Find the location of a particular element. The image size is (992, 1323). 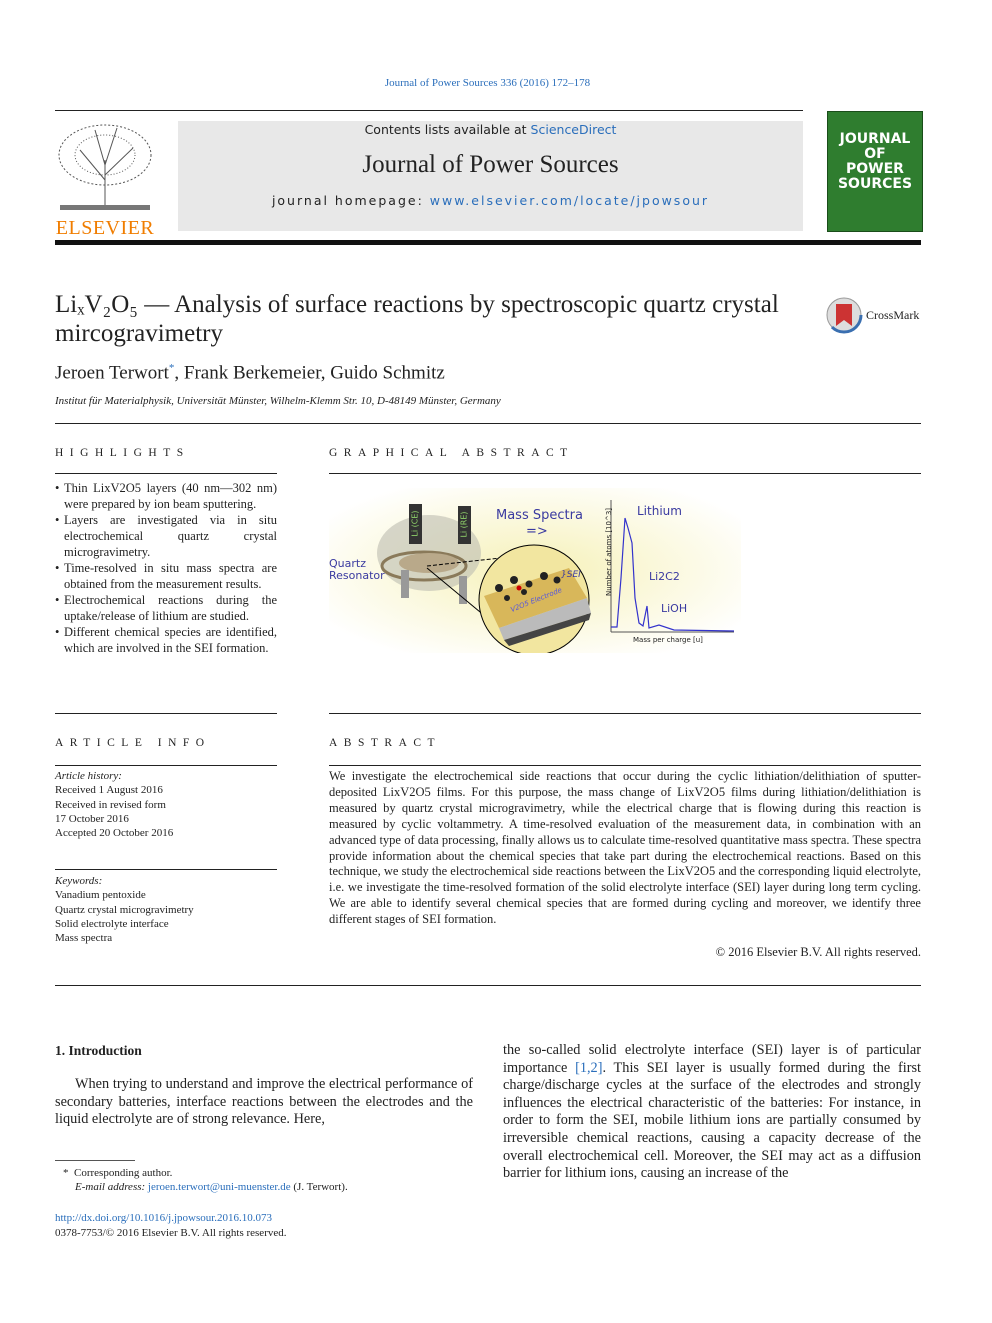

label-mass-spectra: Mass Spectra is located at coordinates (539, 515).